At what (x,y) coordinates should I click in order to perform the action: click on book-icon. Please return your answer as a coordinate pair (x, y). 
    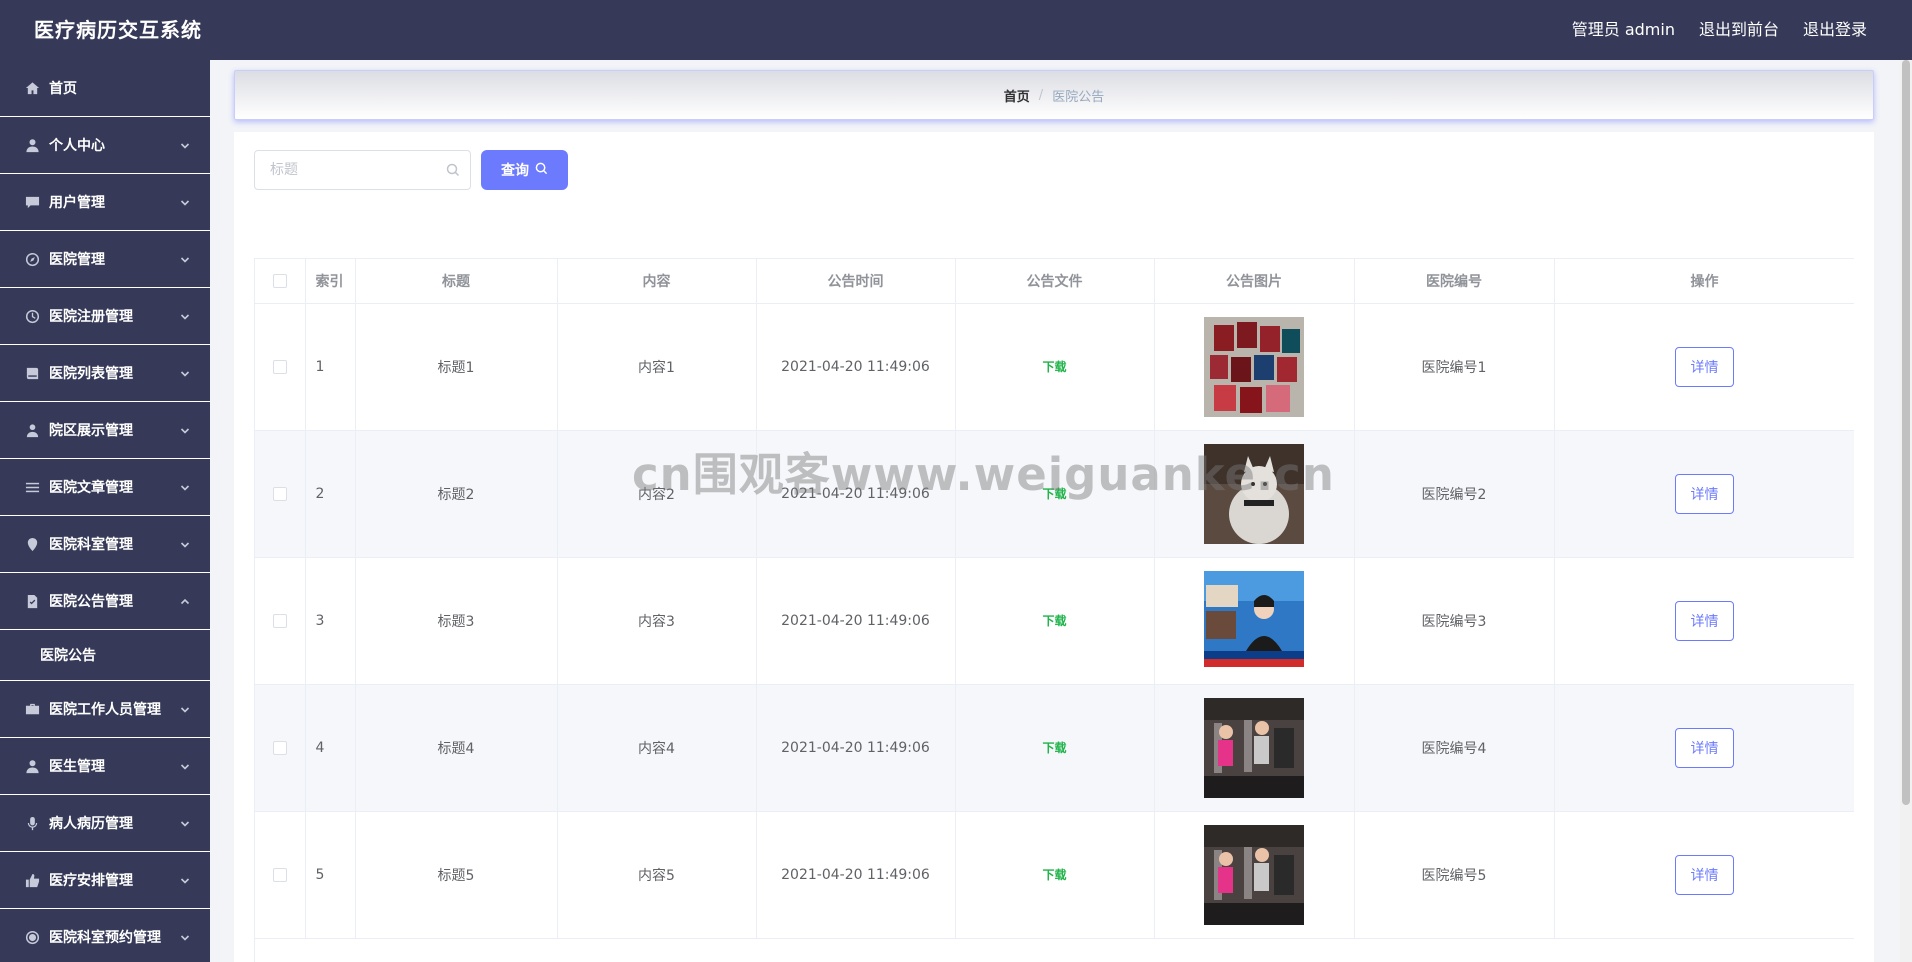
    Looking at the image, I should click on (32, 373).